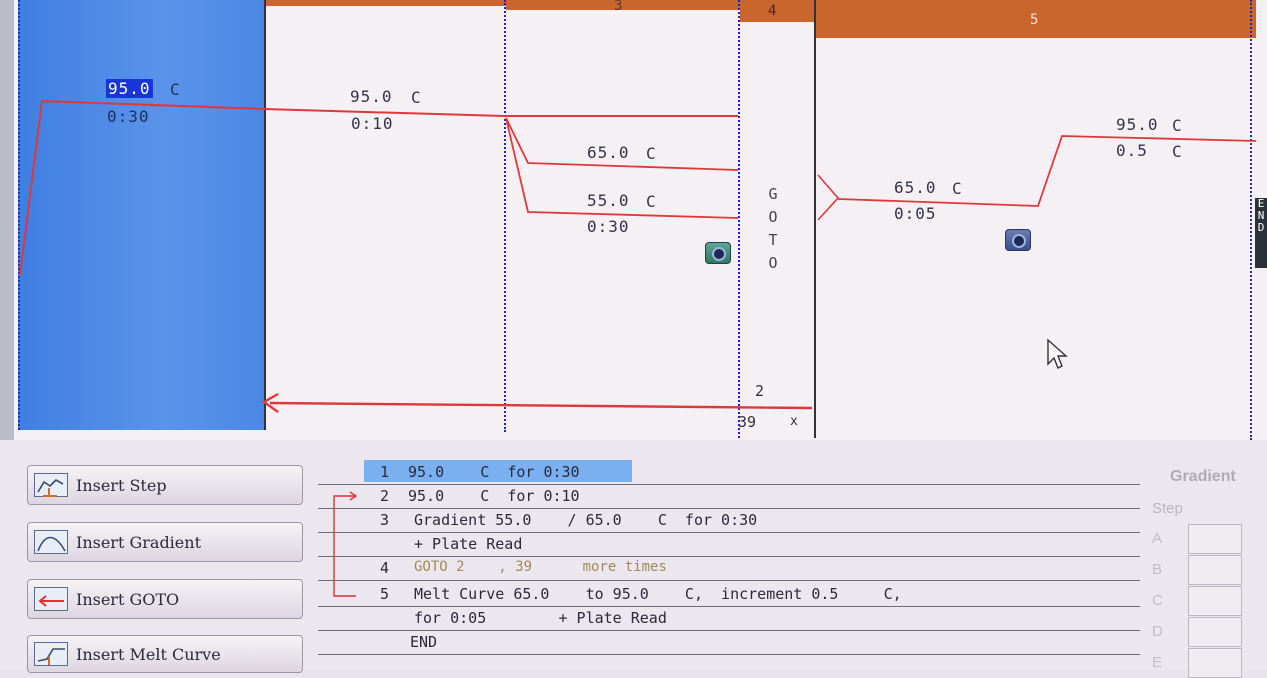  Describe the element at coordinates (729, 642) in the screenshot. I see `protocol-line-end: END` at that location.